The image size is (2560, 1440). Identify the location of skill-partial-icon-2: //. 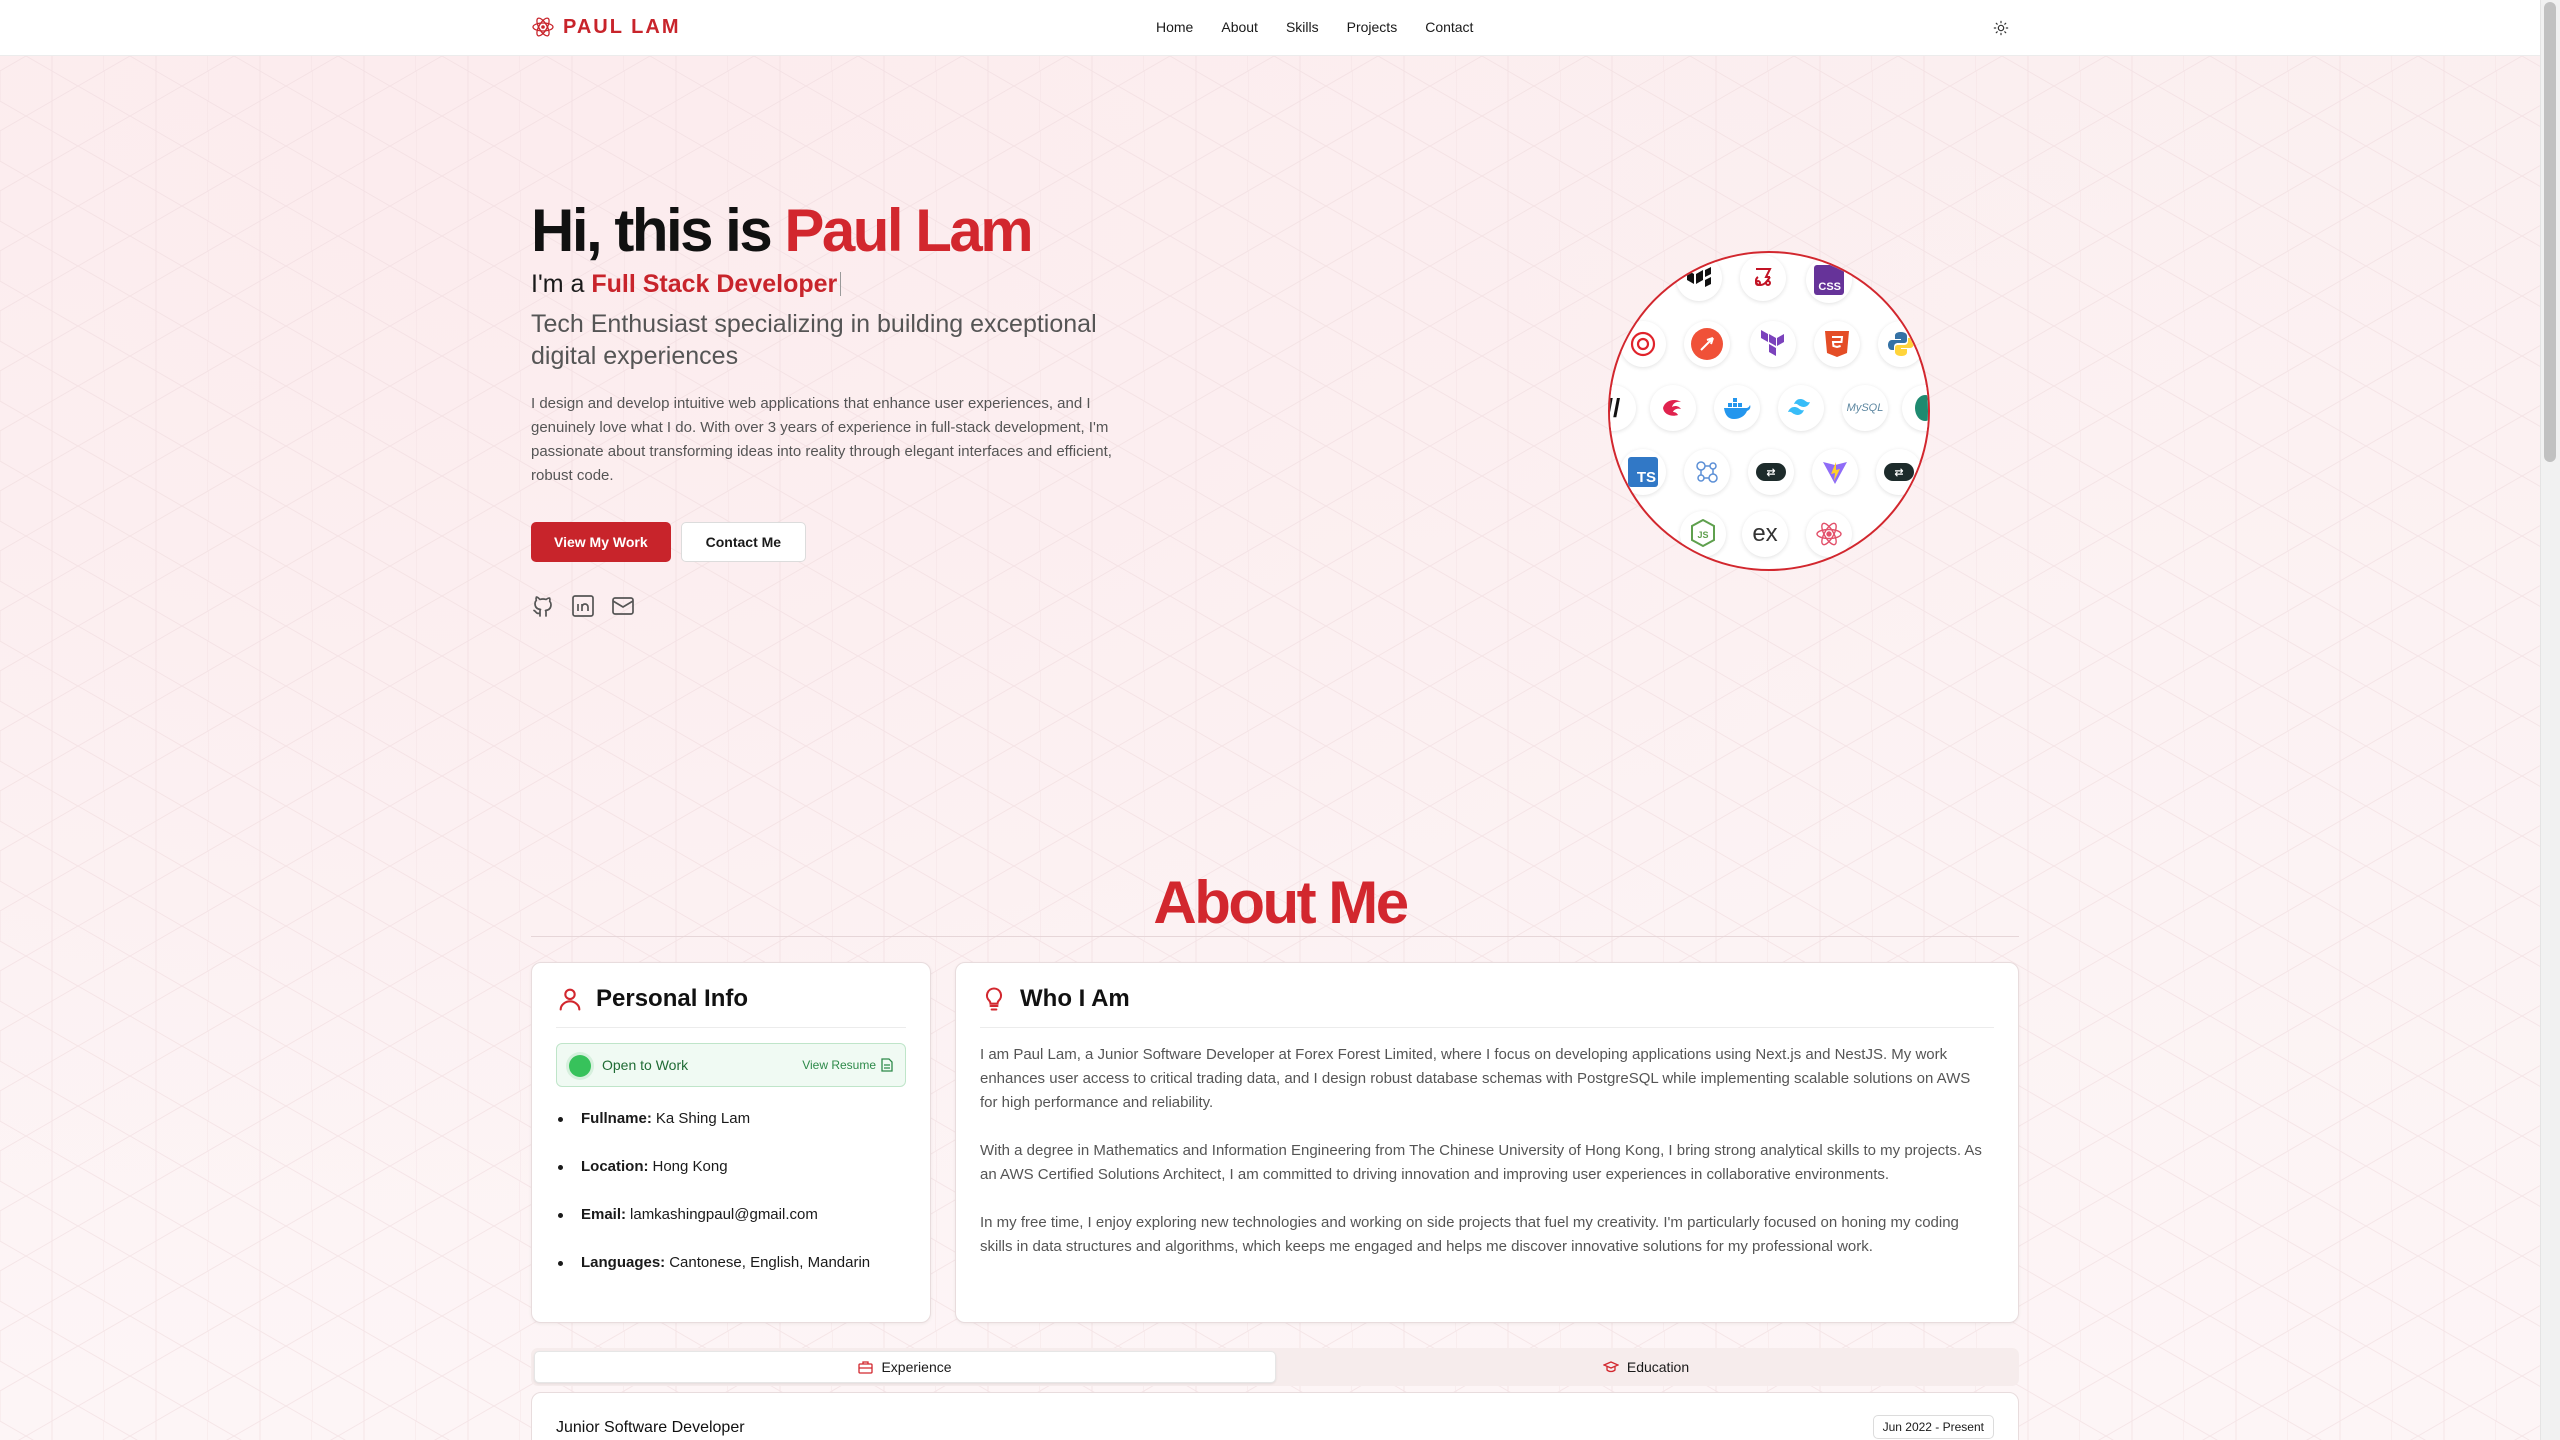
(1623, 408).